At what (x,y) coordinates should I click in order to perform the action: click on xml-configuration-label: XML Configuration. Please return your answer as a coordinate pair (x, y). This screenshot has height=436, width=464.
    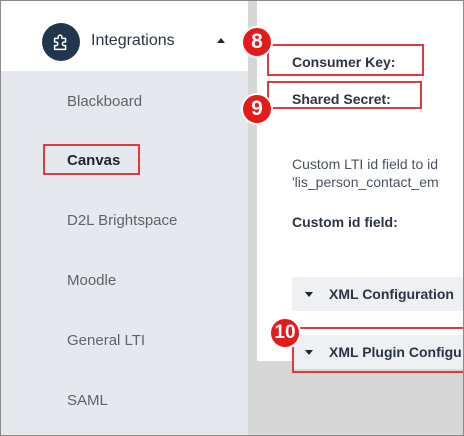
    Looking at the image, I should click on (391, 294).